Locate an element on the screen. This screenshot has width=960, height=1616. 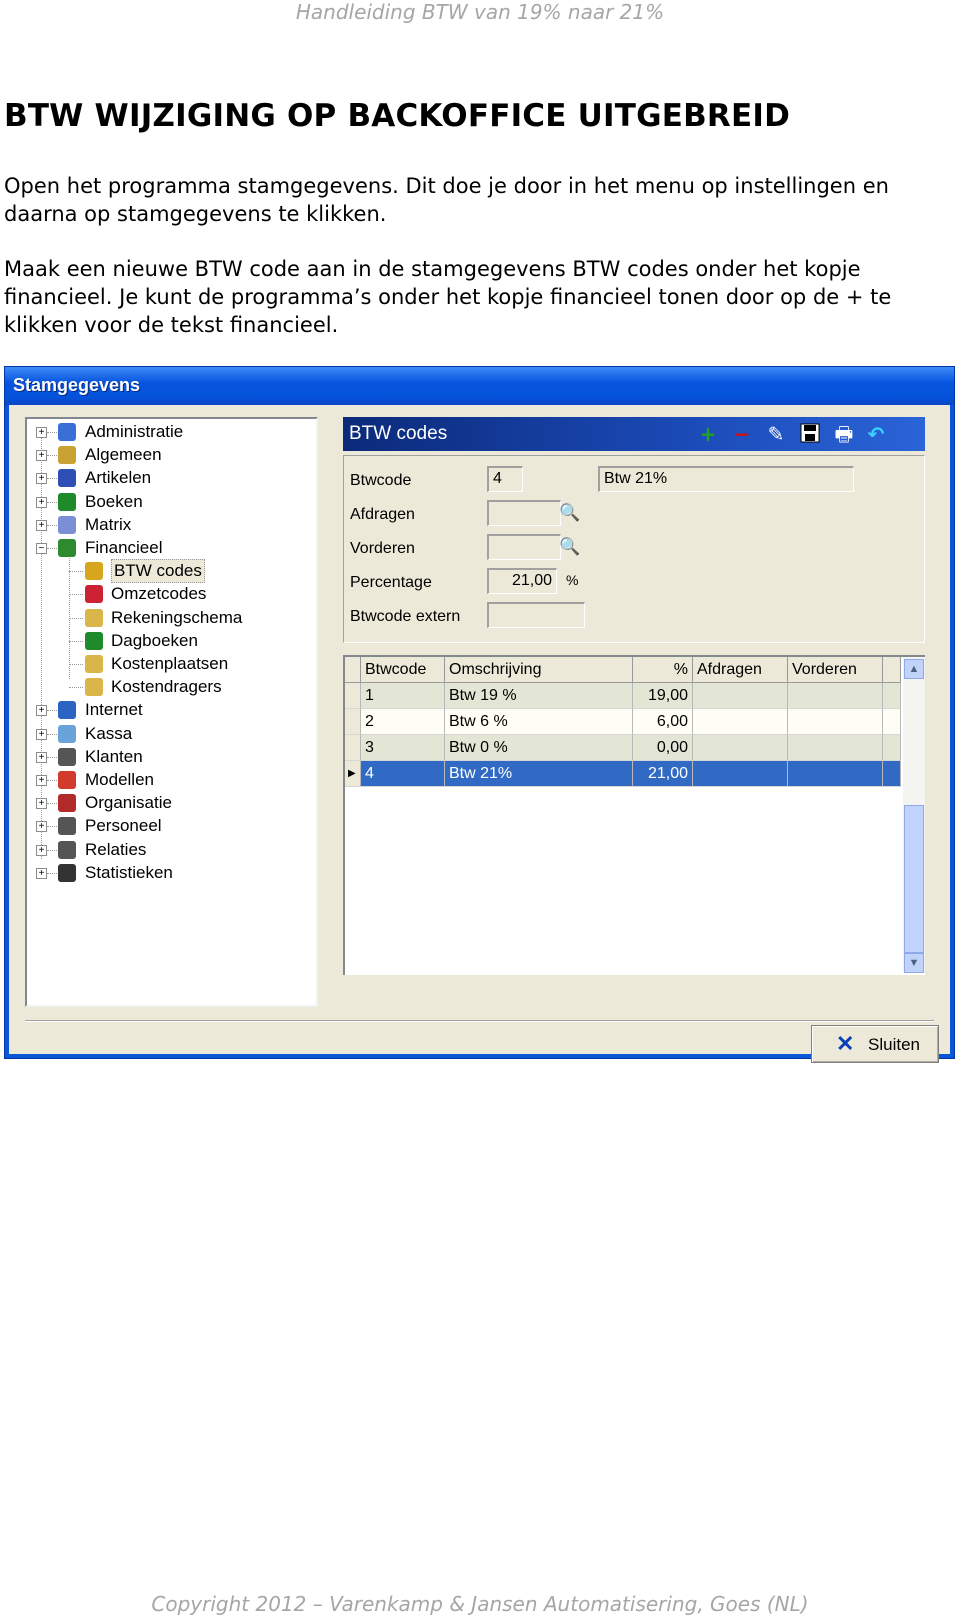
add-icon: + is located at coordinates (708, 434).